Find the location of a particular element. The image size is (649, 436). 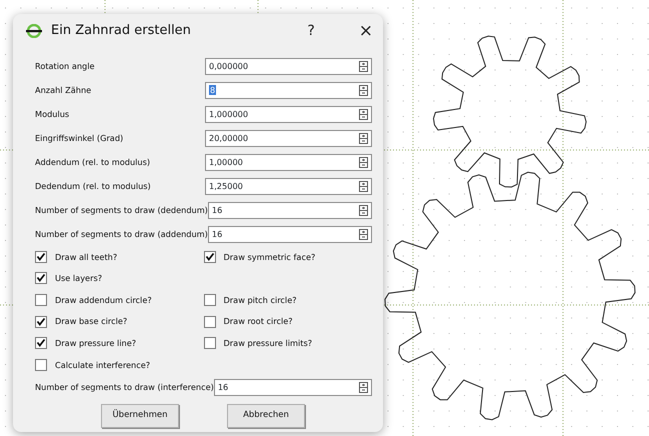

checkbox-label: Draw base circle? is located at coordinates (91, 321).